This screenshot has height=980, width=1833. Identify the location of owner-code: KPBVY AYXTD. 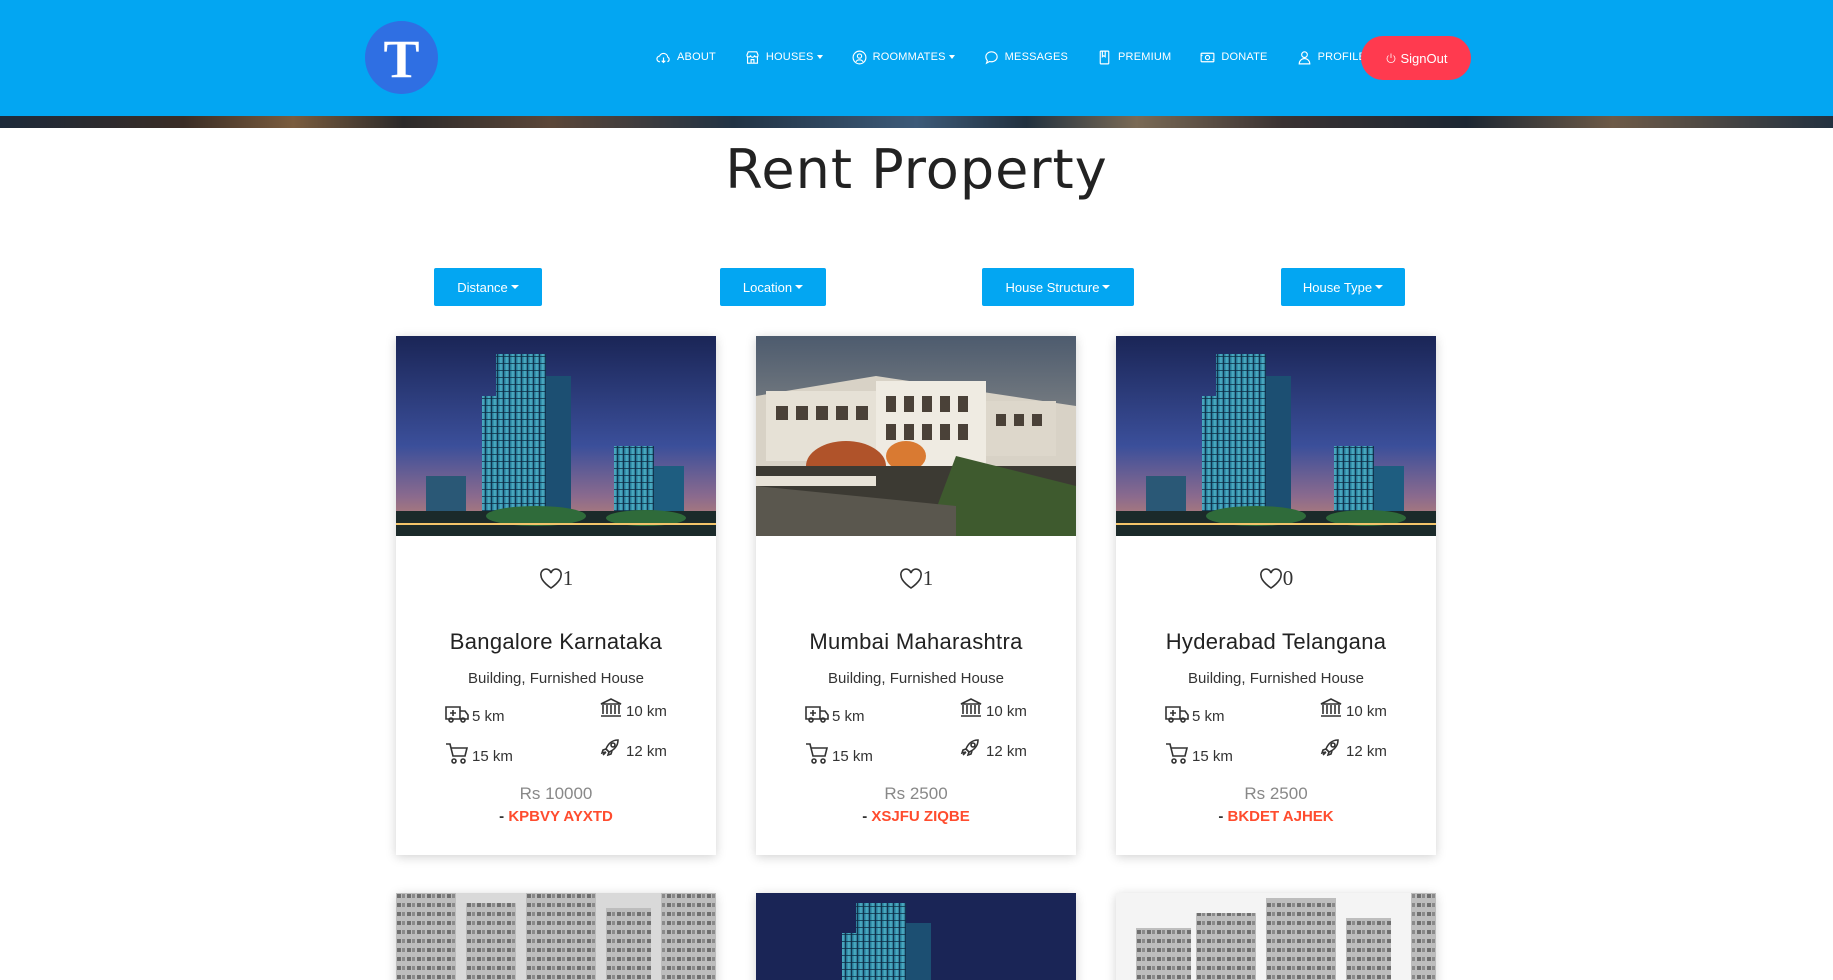
(560, 816).